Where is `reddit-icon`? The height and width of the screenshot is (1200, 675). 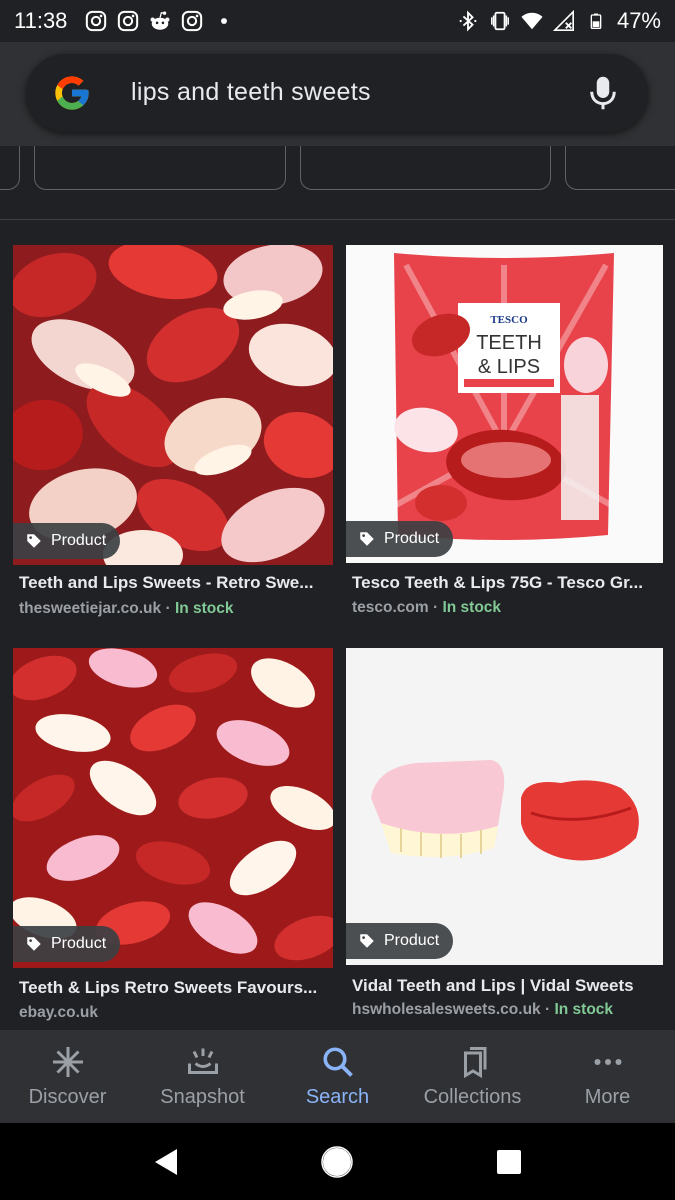
reddit-icon is located at coordinates (160, 21).